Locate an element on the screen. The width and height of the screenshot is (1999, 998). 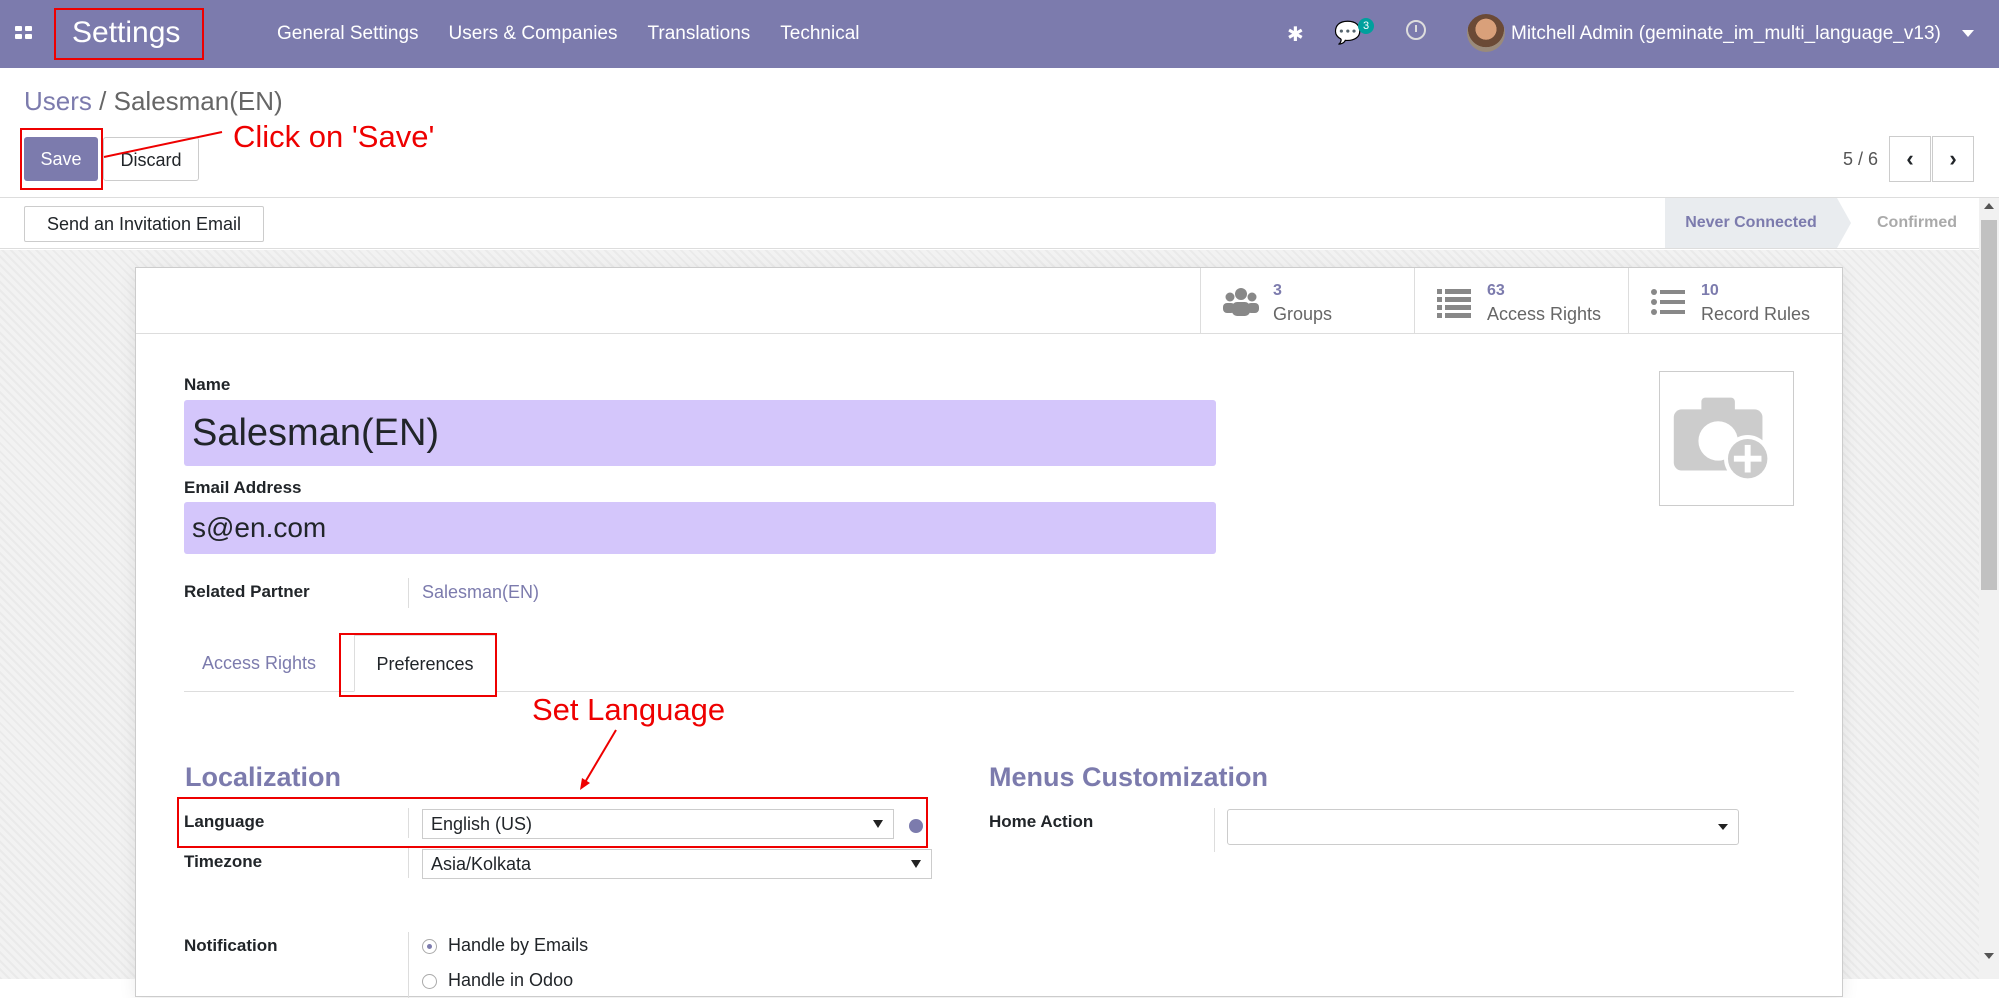
groups-label: Groups is located at coordinates (1303, 314).